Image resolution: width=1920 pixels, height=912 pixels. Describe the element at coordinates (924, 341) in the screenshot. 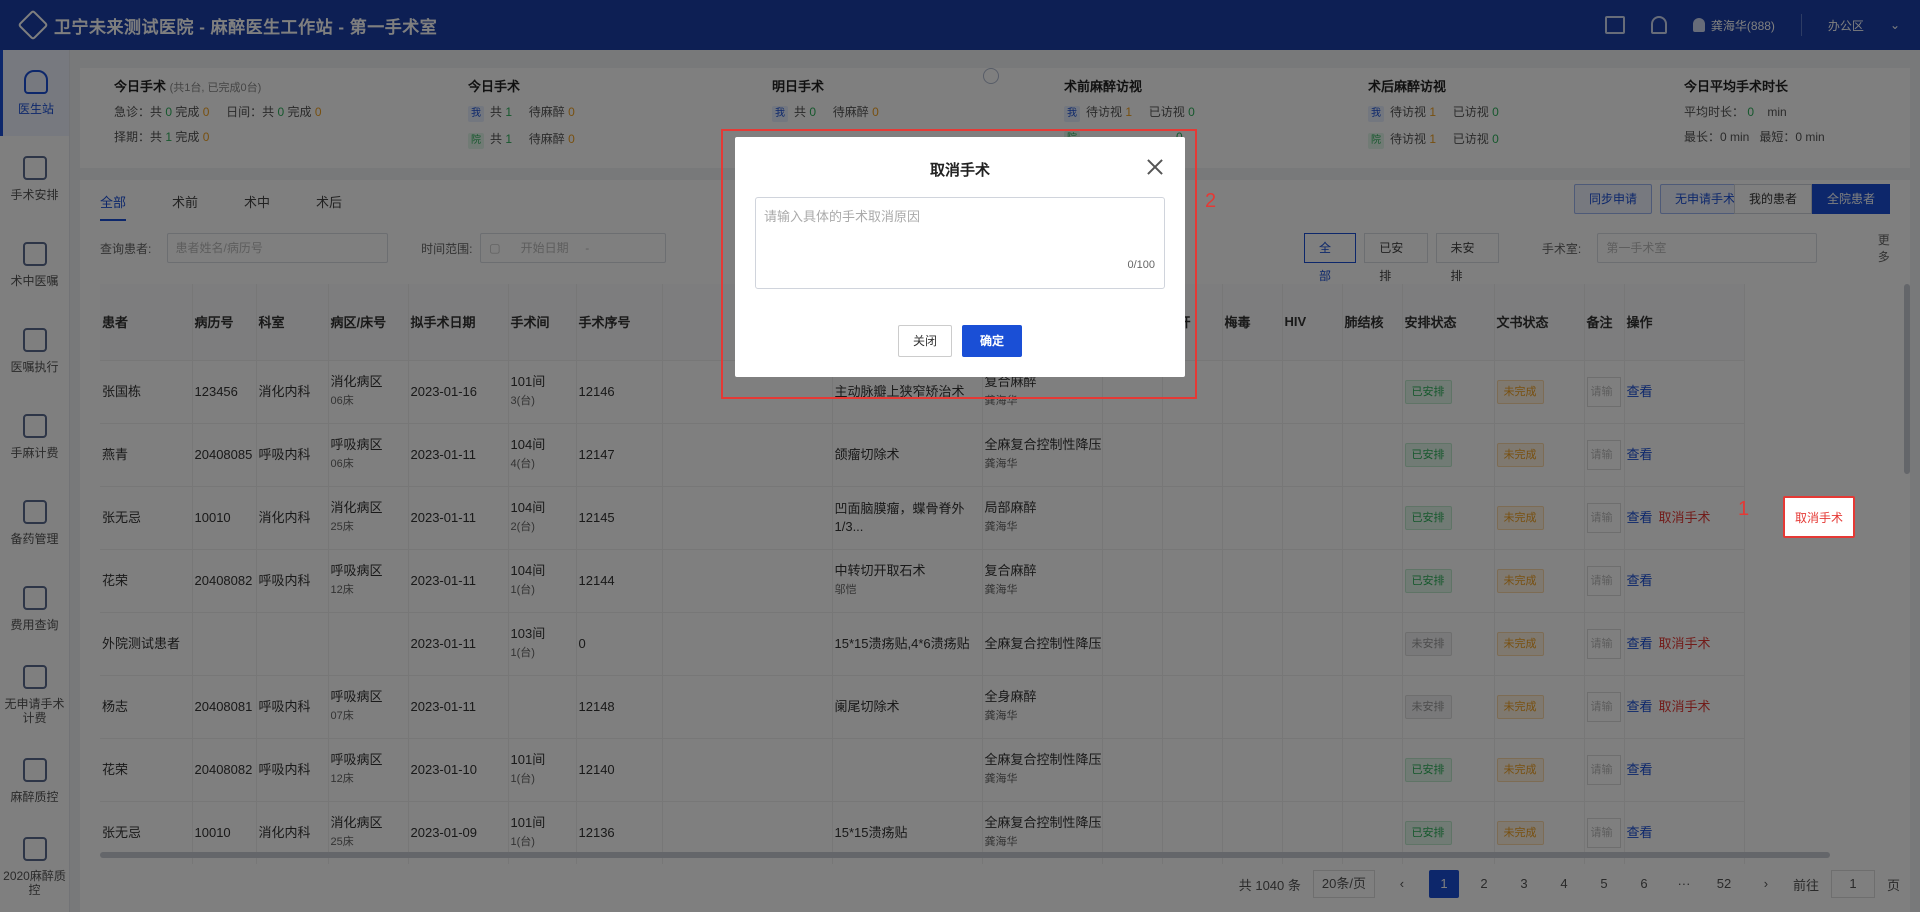

I see `close-button: 关闭` at that location.